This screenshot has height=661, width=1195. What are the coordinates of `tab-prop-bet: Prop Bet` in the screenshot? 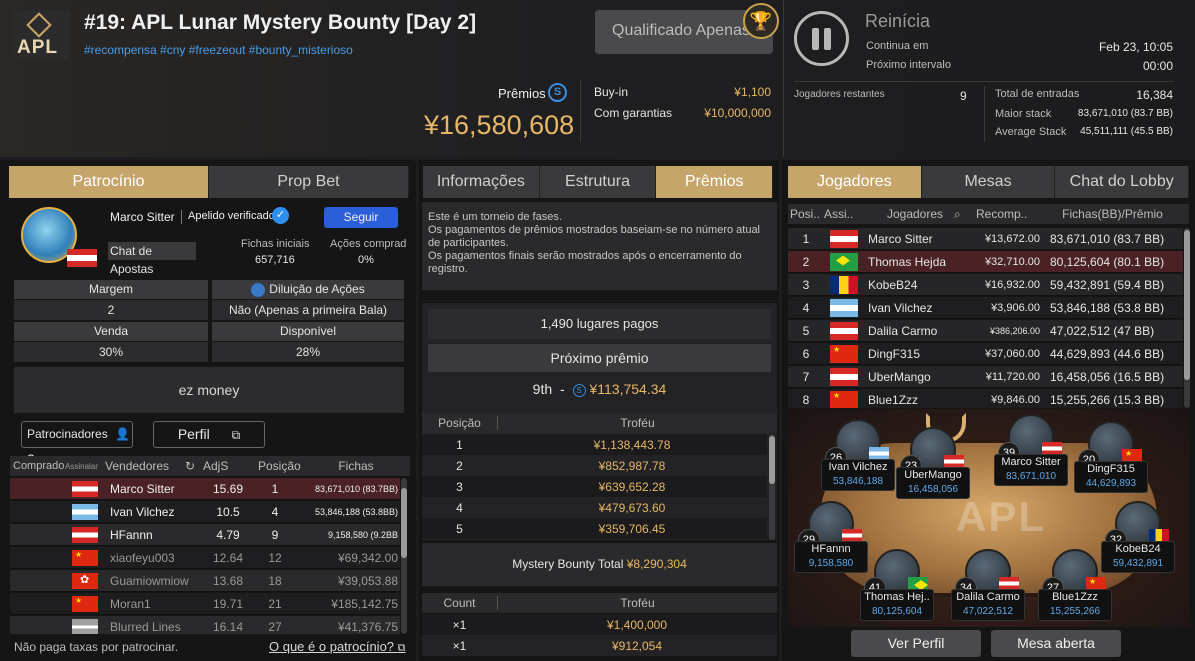 It's located at (309, 182).